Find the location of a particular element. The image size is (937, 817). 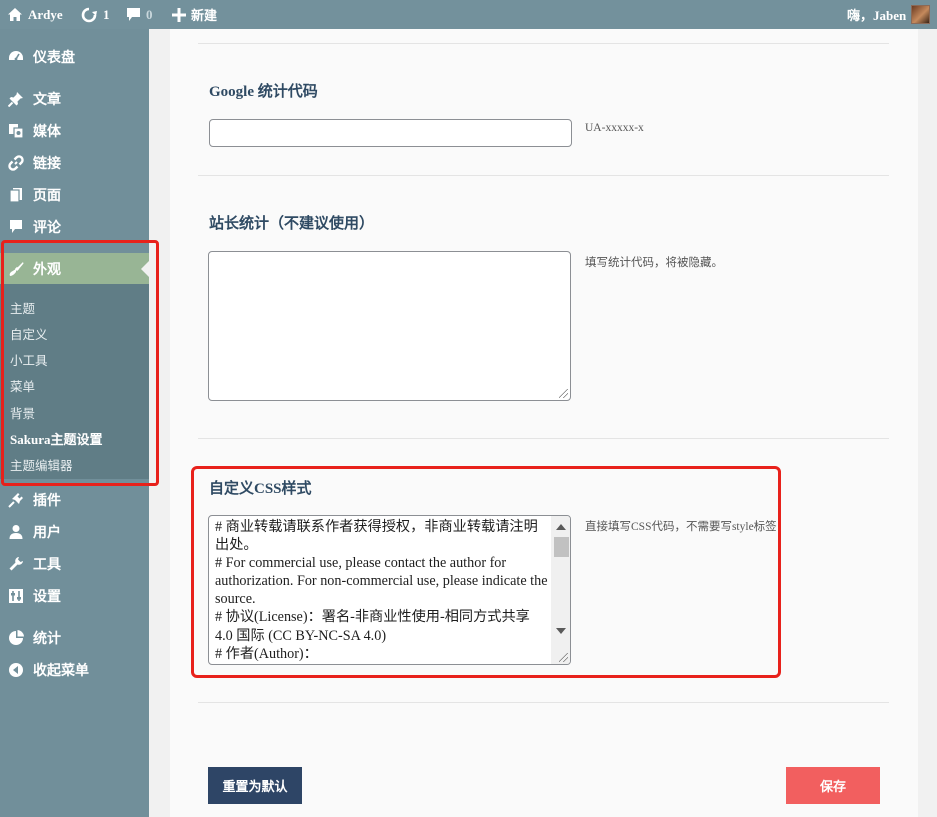

link-icon is located at coordinates (16, 163).